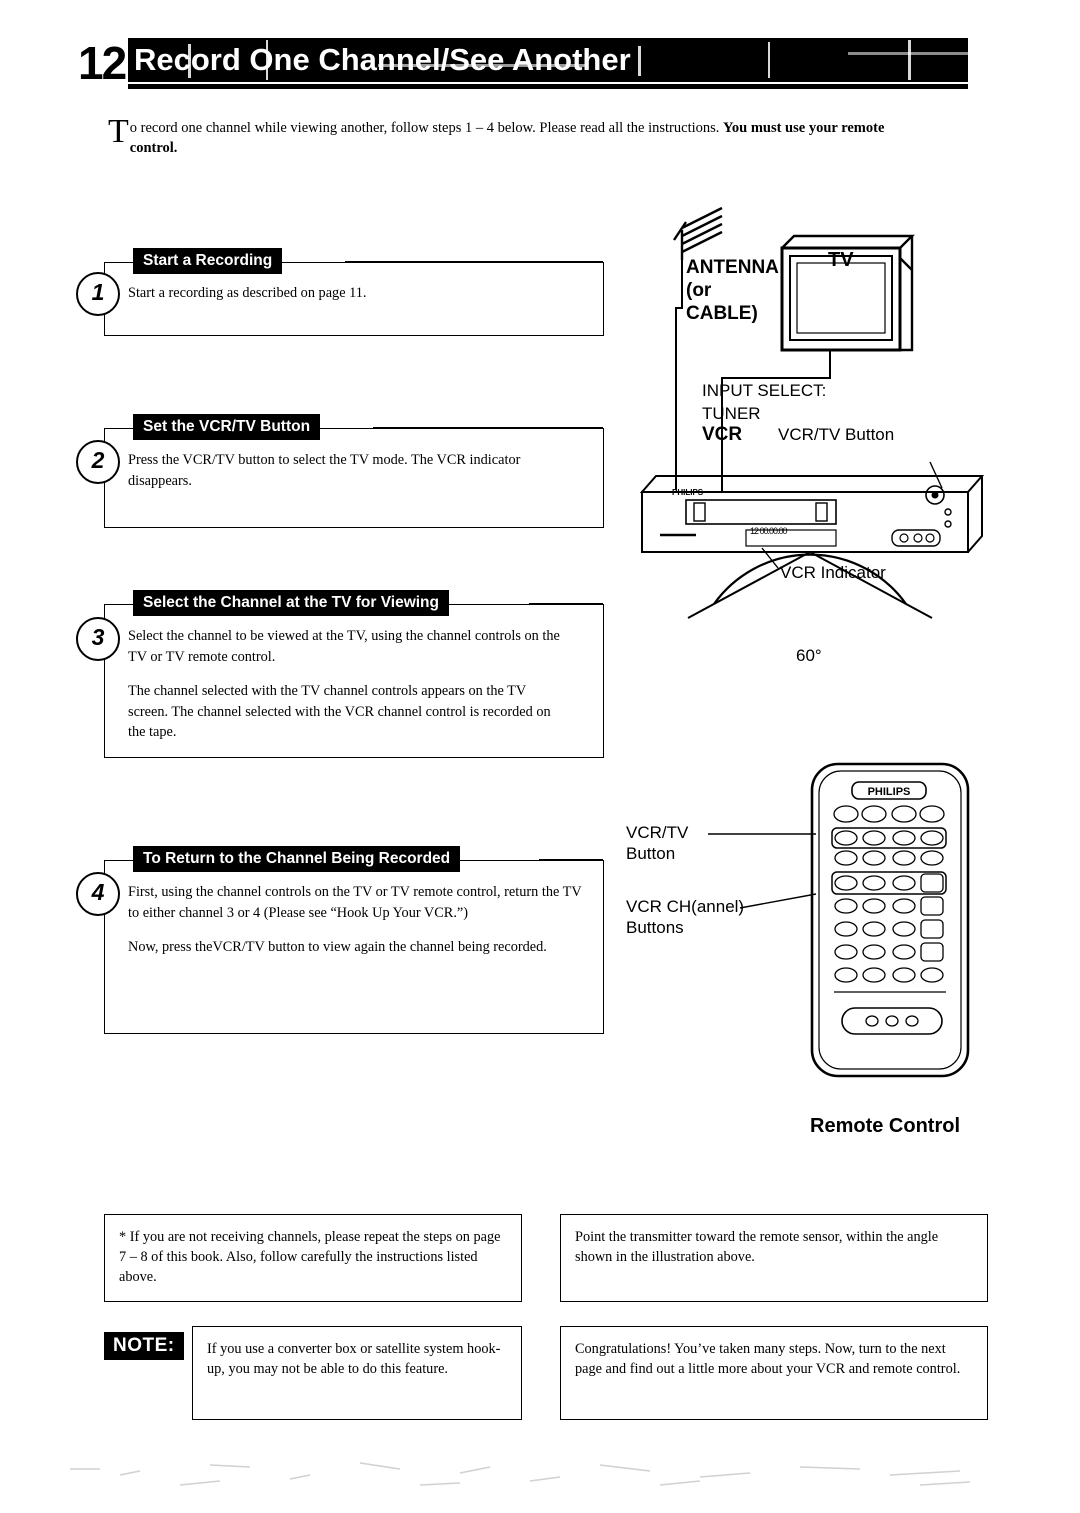 This screenshot has width=1080, height=1513. What do you see at coordinates (548, 86) in the screenshot?
I see `header-underline` at bounding box center [548, 86].